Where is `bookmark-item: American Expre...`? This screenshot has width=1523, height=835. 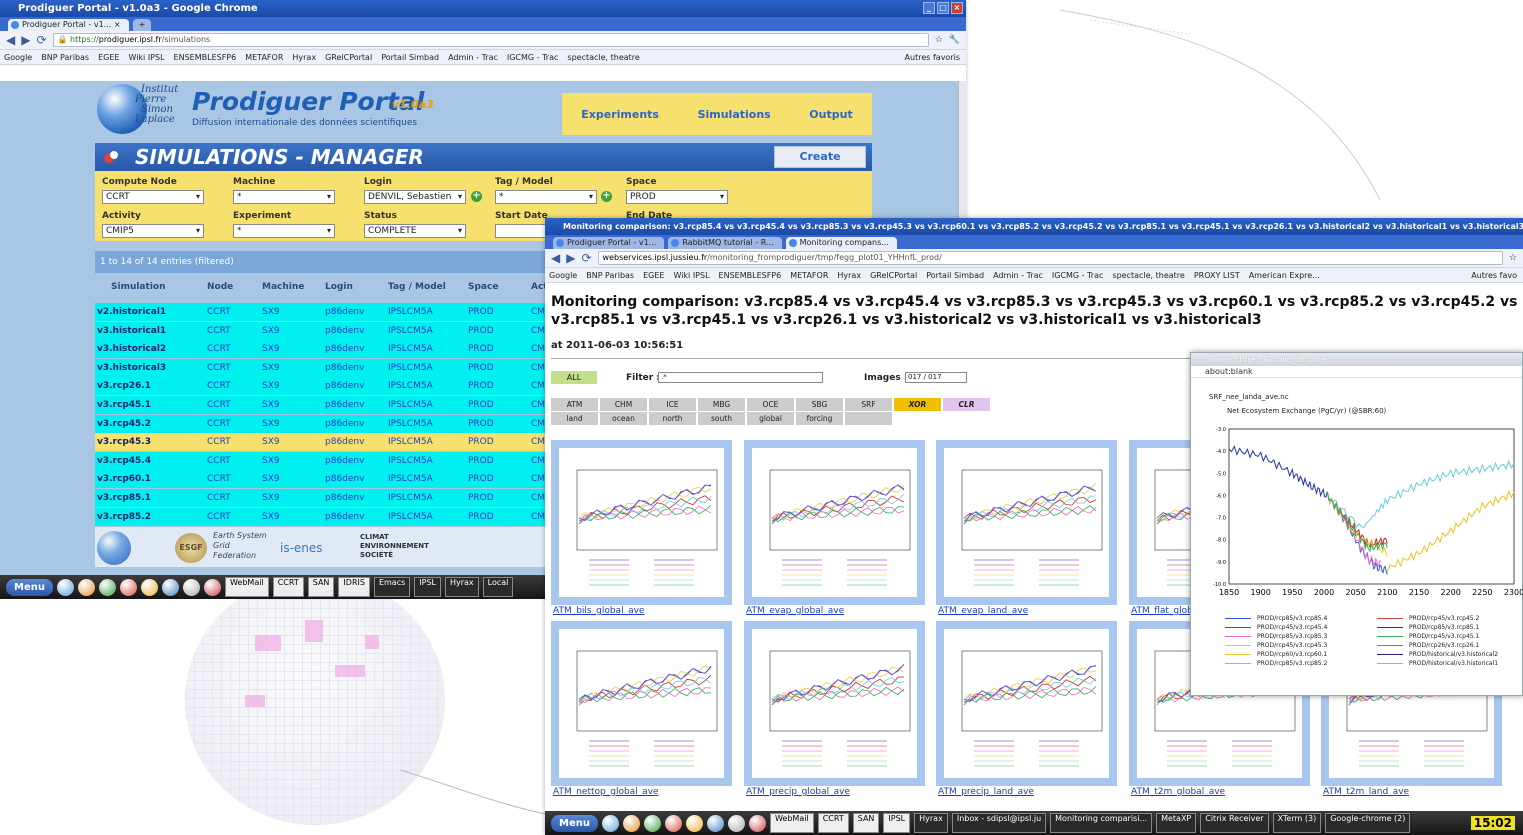 bookmark-item: American Expre... is located at coordinates (1284, 275).